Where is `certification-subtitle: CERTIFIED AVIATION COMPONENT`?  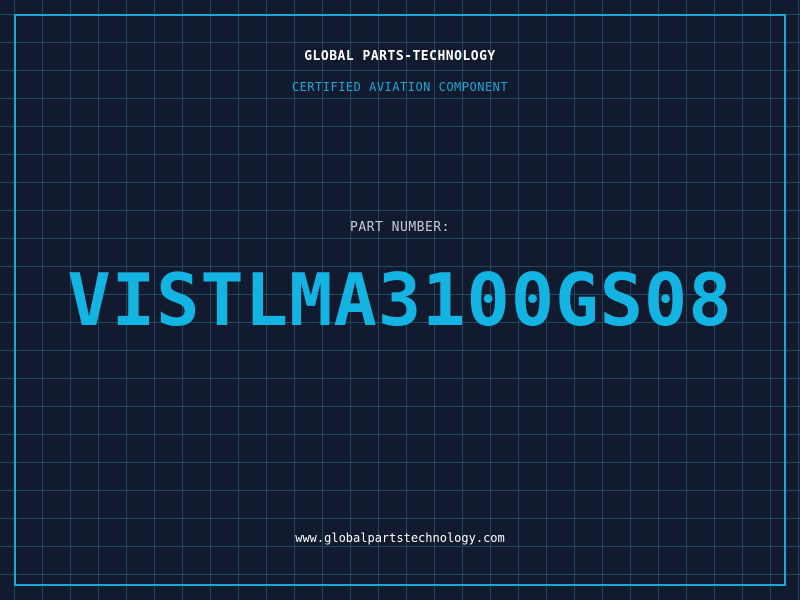
certification-subtitle: CERTIFIED AVIATION COMPONENT is located at coordinates (400, 87).